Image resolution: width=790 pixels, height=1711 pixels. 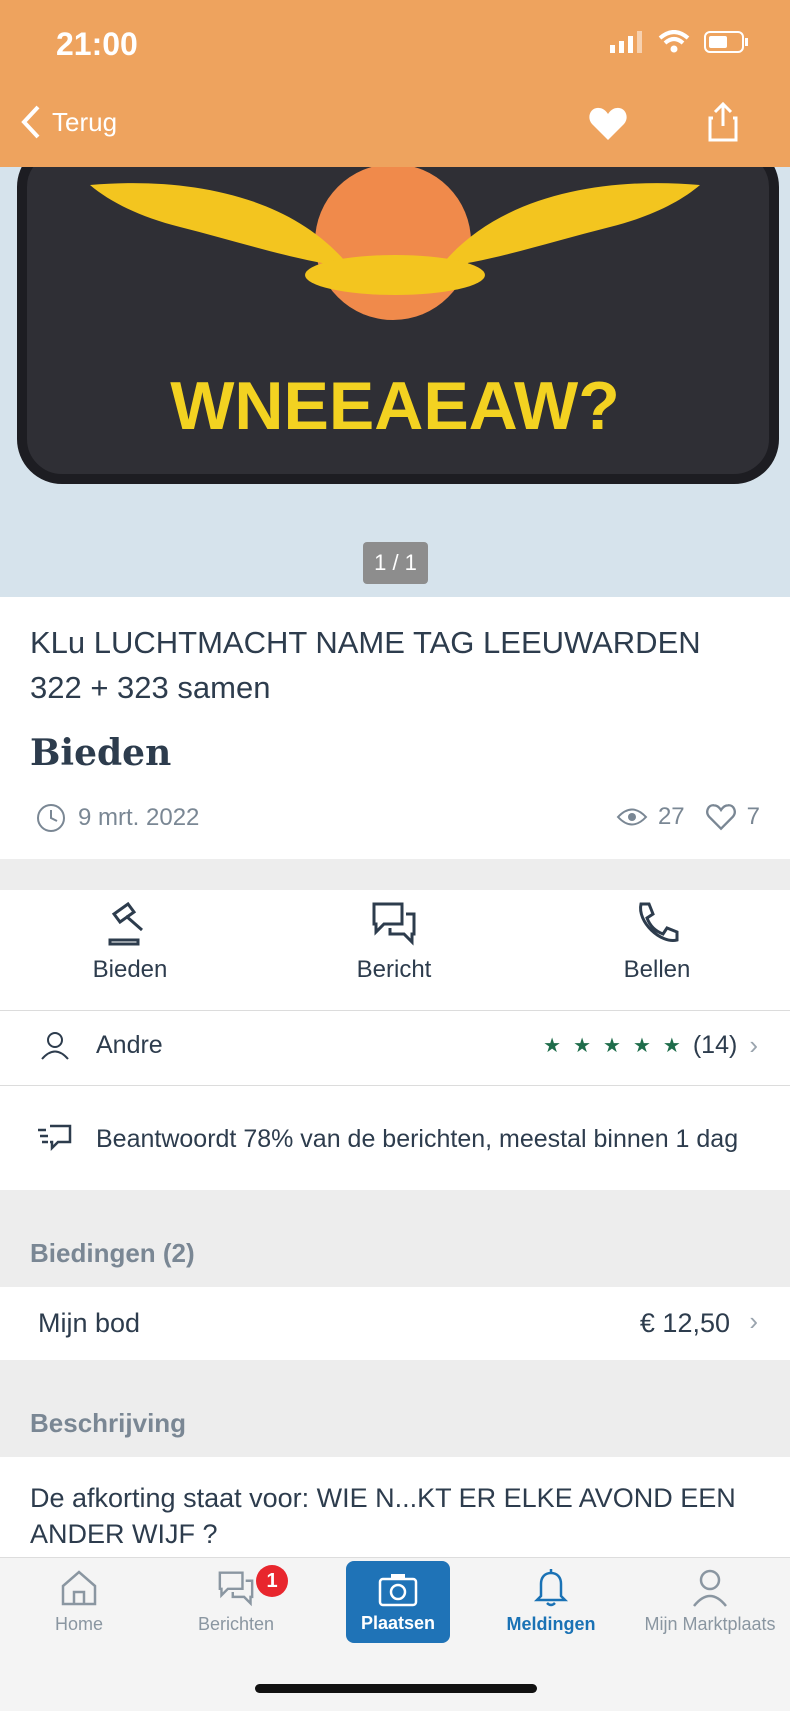 What do you see at coordinates (398, 1590) in the screenshot?
I see `camera-icon` at bounding box center [398, 1590].